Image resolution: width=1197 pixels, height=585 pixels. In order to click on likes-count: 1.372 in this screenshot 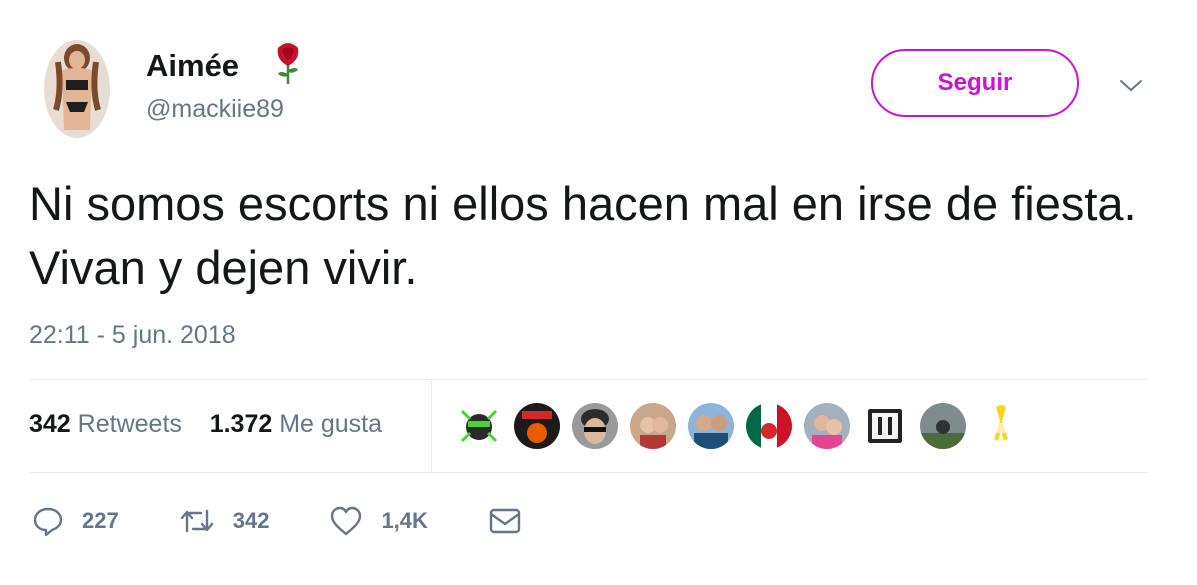, I will do `click(241, 424)`.